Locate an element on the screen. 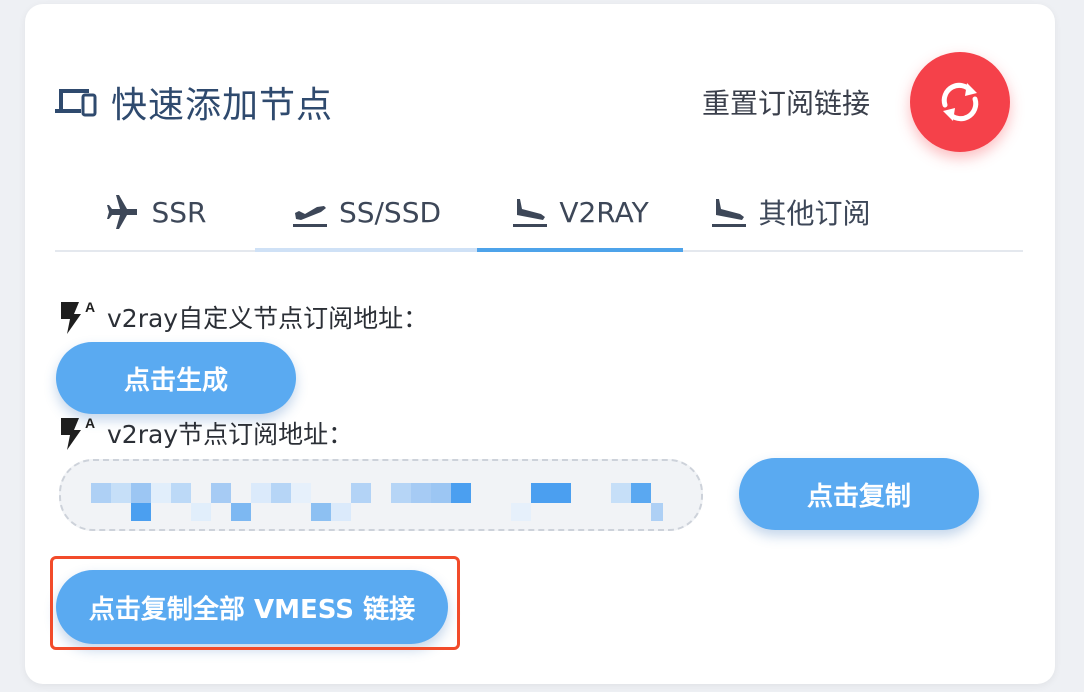  subscription-label: v2ray节点订阅地址： is located at coordinates (230, 434).